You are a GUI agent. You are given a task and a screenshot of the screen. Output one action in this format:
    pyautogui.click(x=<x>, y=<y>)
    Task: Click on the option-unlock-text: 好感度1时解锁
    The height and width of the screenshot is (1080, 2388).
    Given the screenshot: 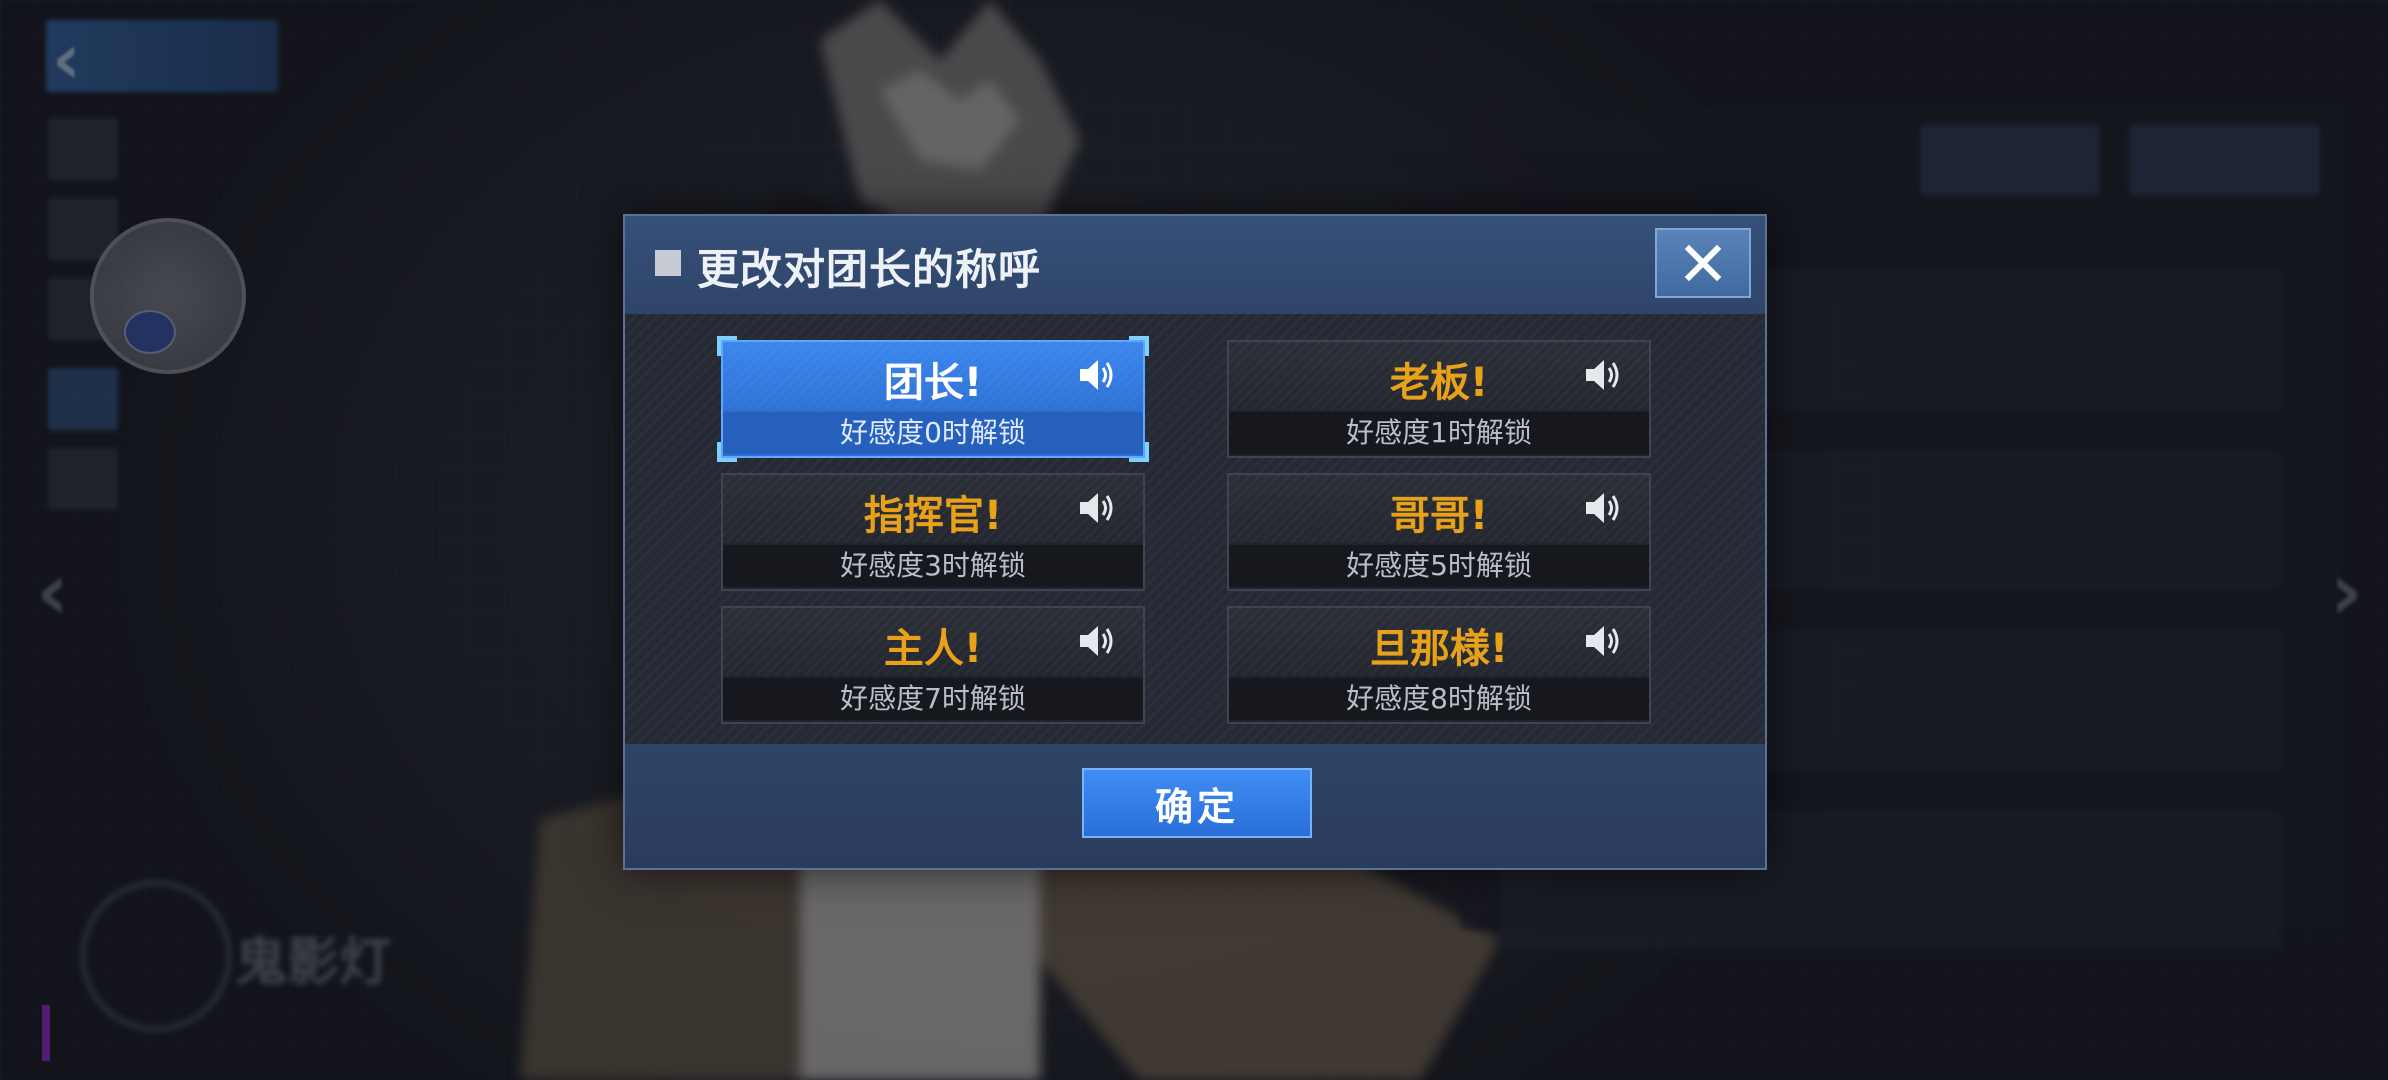 What is the action you would take?
    pyautogui.click(x=1439, y=433)
    